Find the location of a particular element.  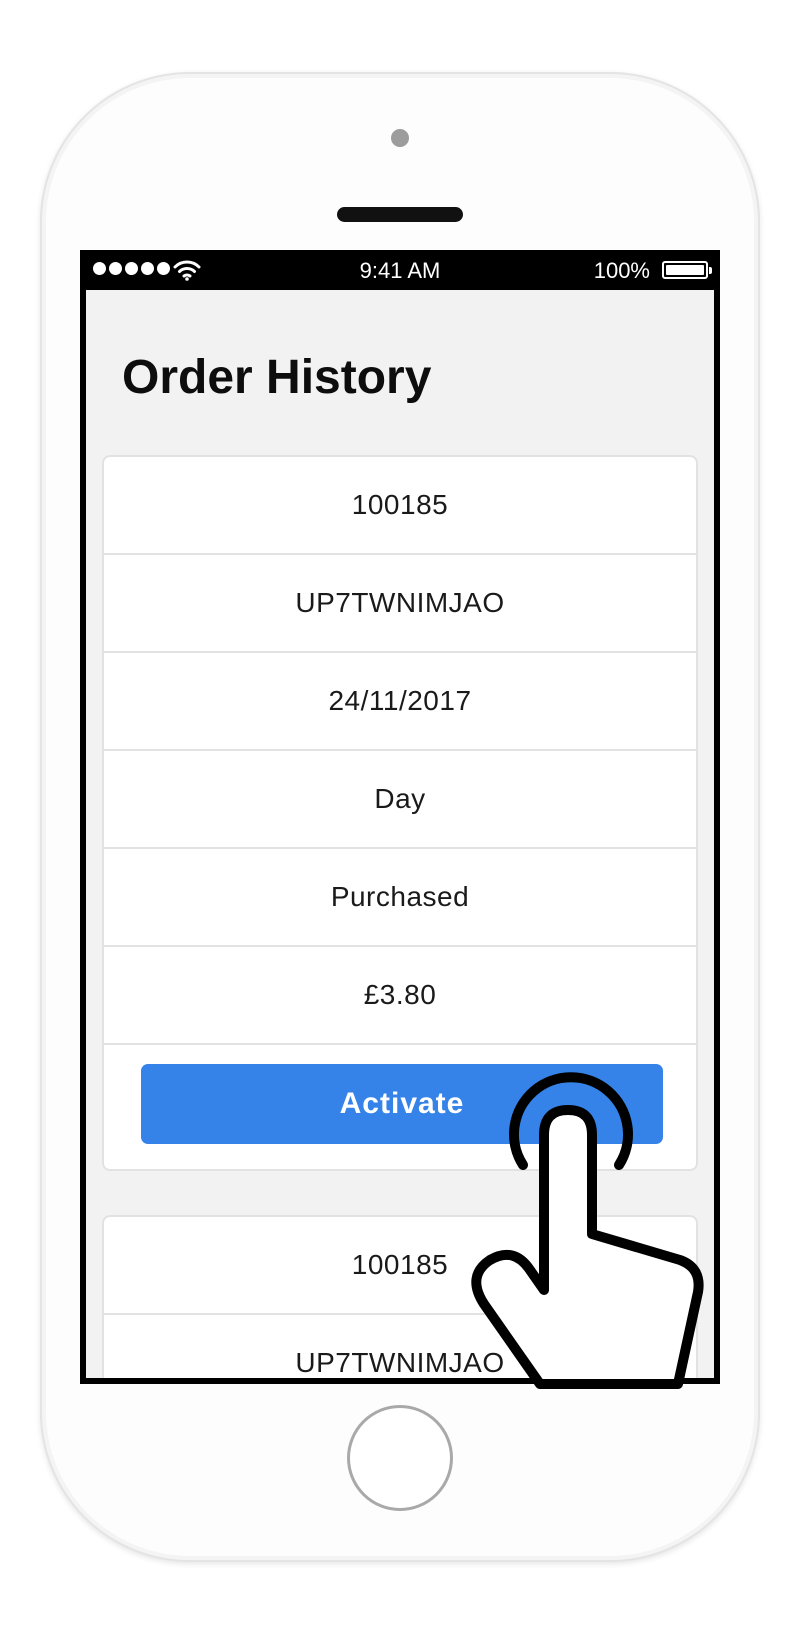

camera-dot is located at coordinates (400, 138).